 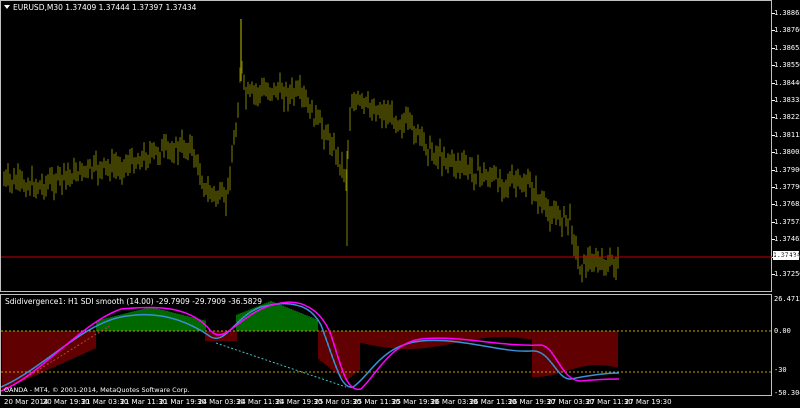 What do you see at coordinates (787, 299) in the screenshot?
I see `ind-axis-label-max: 26.4712` at bounding box center [787, 299].